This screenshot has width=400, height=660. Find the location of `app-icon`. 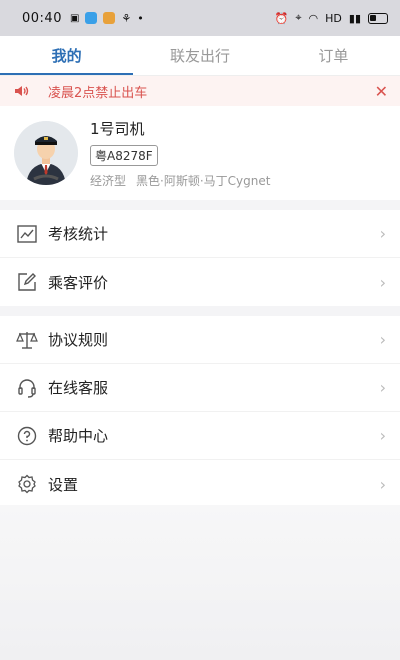

app-icon is located at coordinates (91, 18).